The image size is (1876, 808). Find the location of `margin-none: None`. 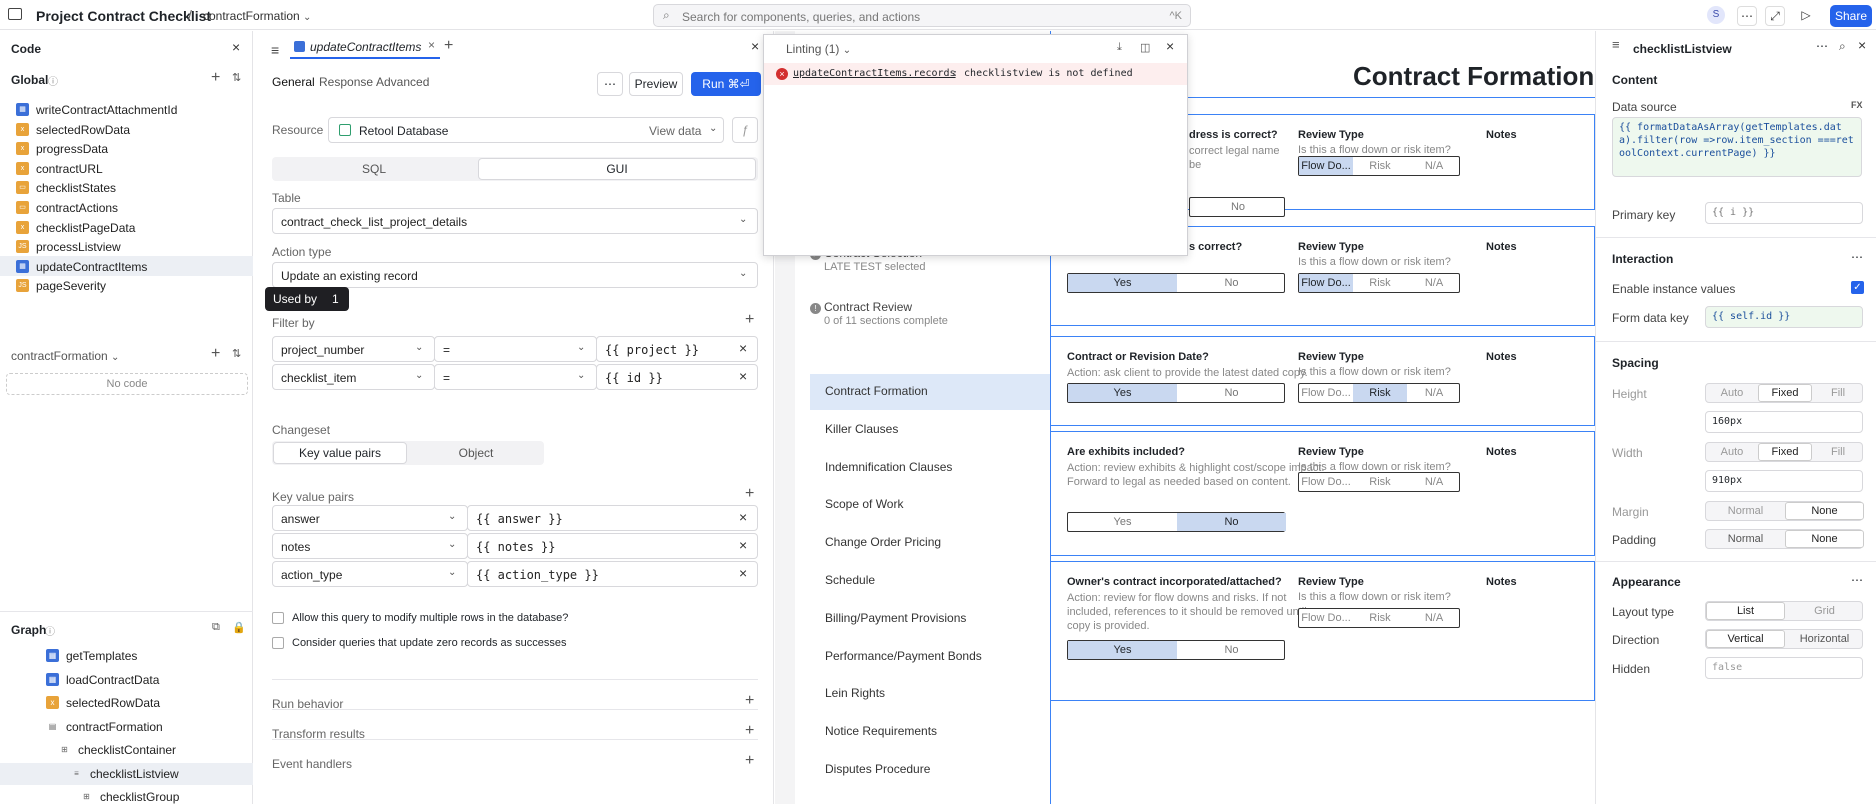

margin-none: None is located at coordinates (1824, 511).